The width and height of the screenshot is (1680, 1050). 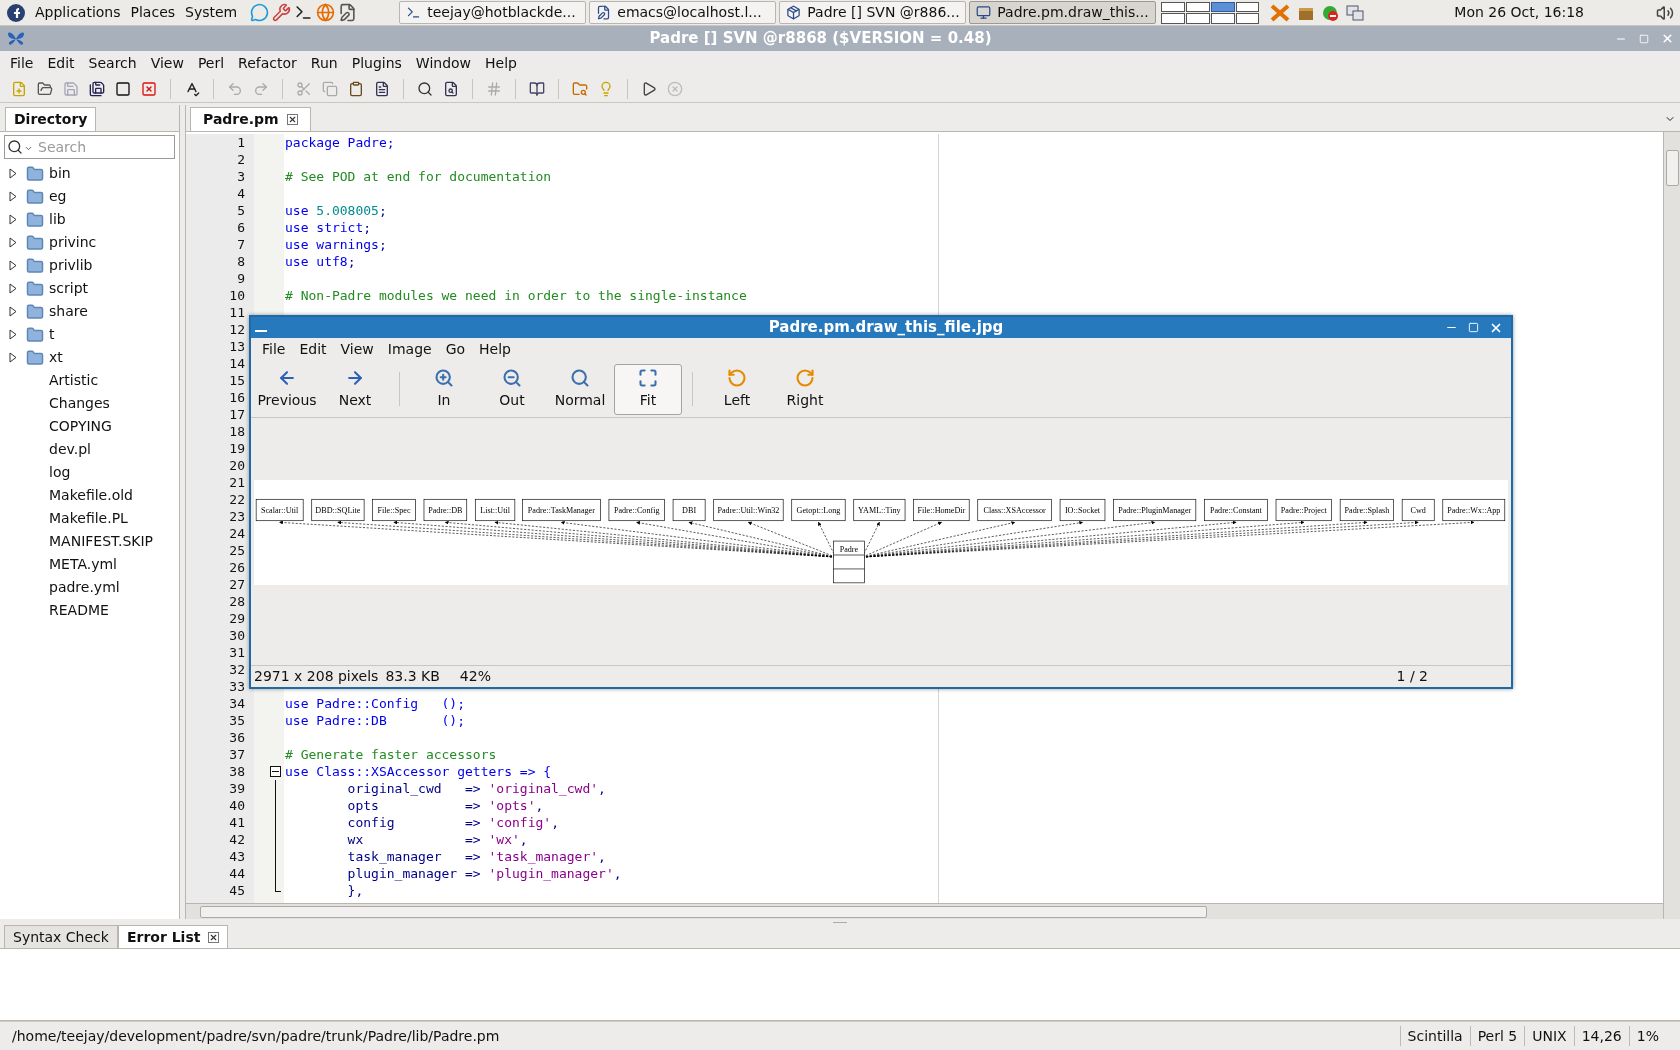 What do you see at coordinates (211, 12) in the screenshot?
I see `panel-menu: System` at bounding box center [211, 12].